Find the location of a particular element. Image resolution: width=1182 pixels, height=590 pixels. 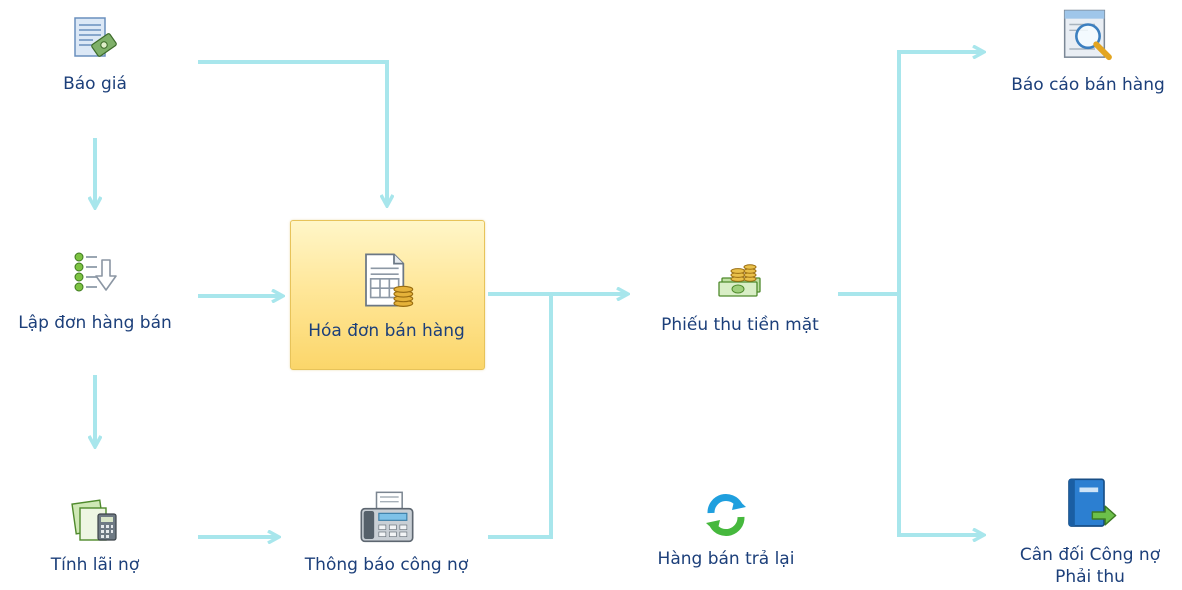

node-can-doi-cong-no: Cân đối Công nợ Phải thu is located at coordinates (1090, 532).